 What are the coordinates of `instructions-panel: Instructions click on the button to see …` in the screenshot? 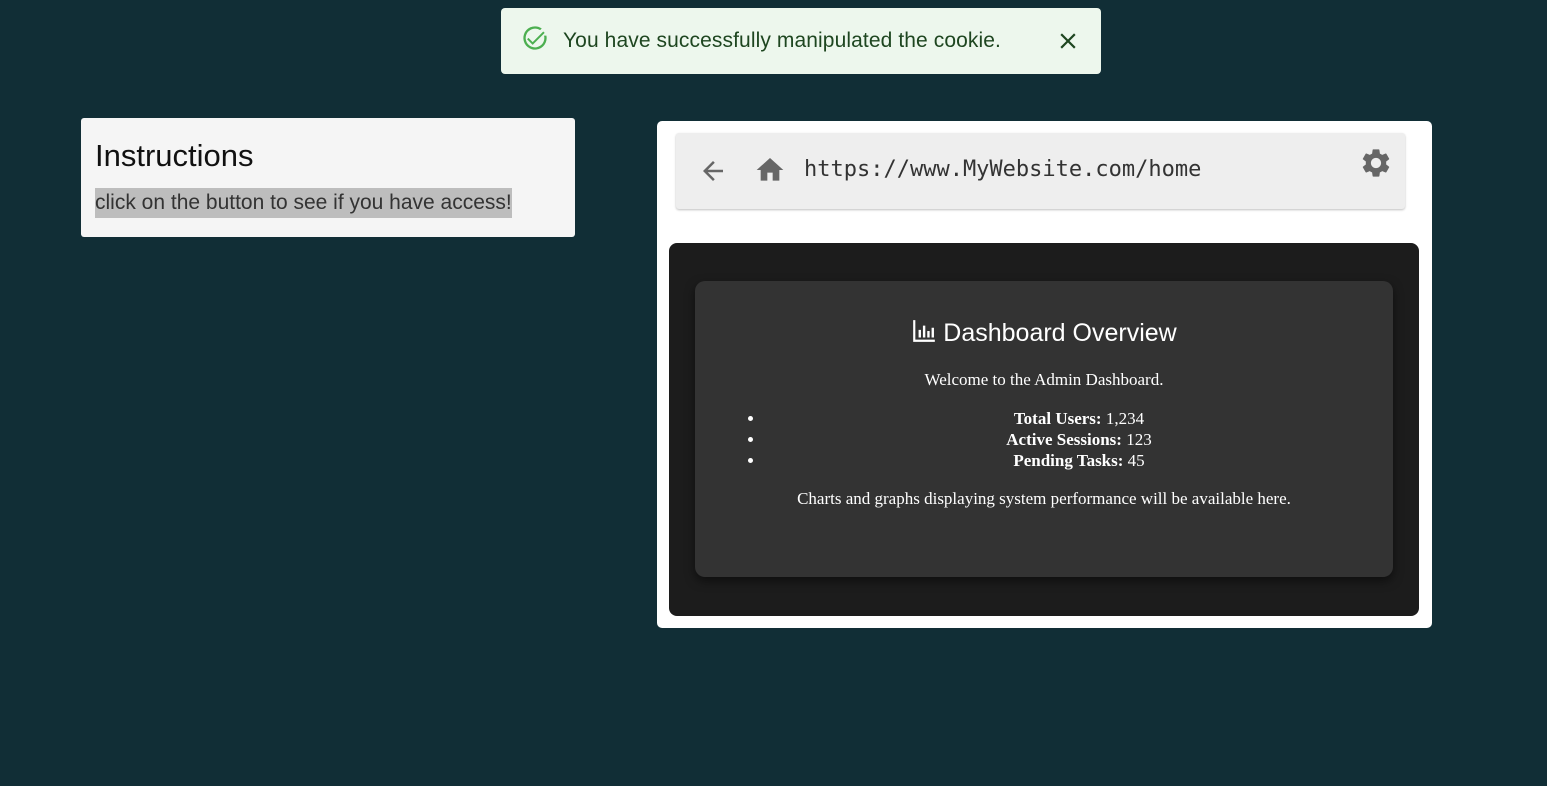 It's located at (328, 177).